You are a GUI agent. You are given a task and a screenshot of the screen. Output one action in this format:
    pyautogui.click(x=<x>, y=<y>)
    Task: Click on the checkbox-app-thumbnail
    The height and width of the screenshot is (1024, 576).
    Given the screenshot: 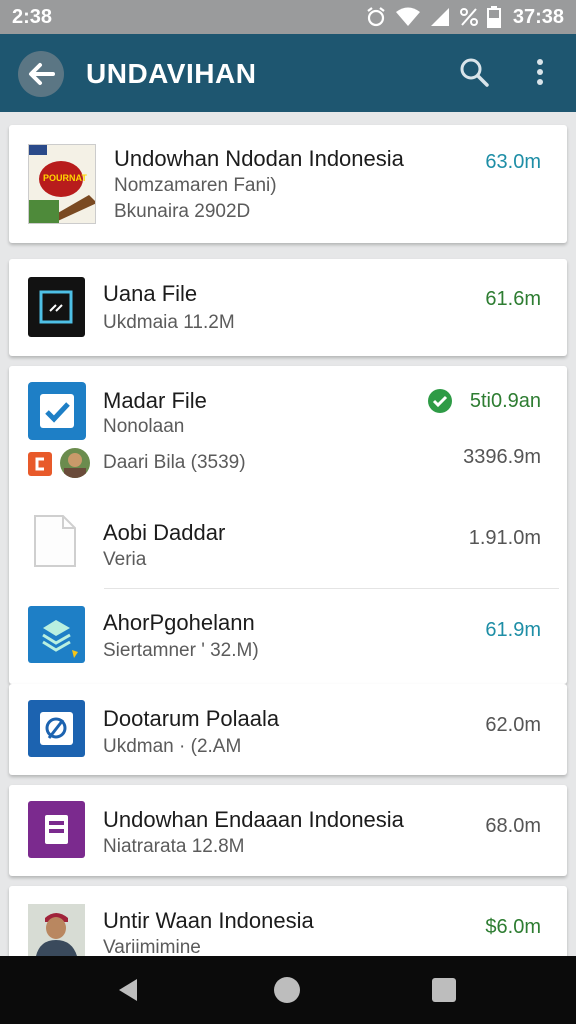 What is the action you would take?
    pyautogui.click(x=57, y=411)
    